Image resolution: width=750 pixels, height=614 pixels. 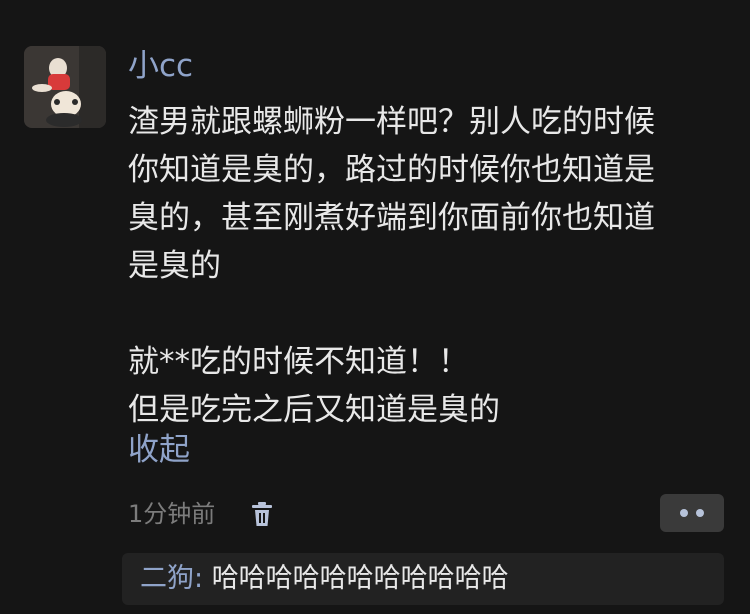 What do you see at coordinates (391, 170) in the screenshot?
I see `comment-line: 你知道是臭的，路过的时候你也知道是` at bounding box center [391, 170].